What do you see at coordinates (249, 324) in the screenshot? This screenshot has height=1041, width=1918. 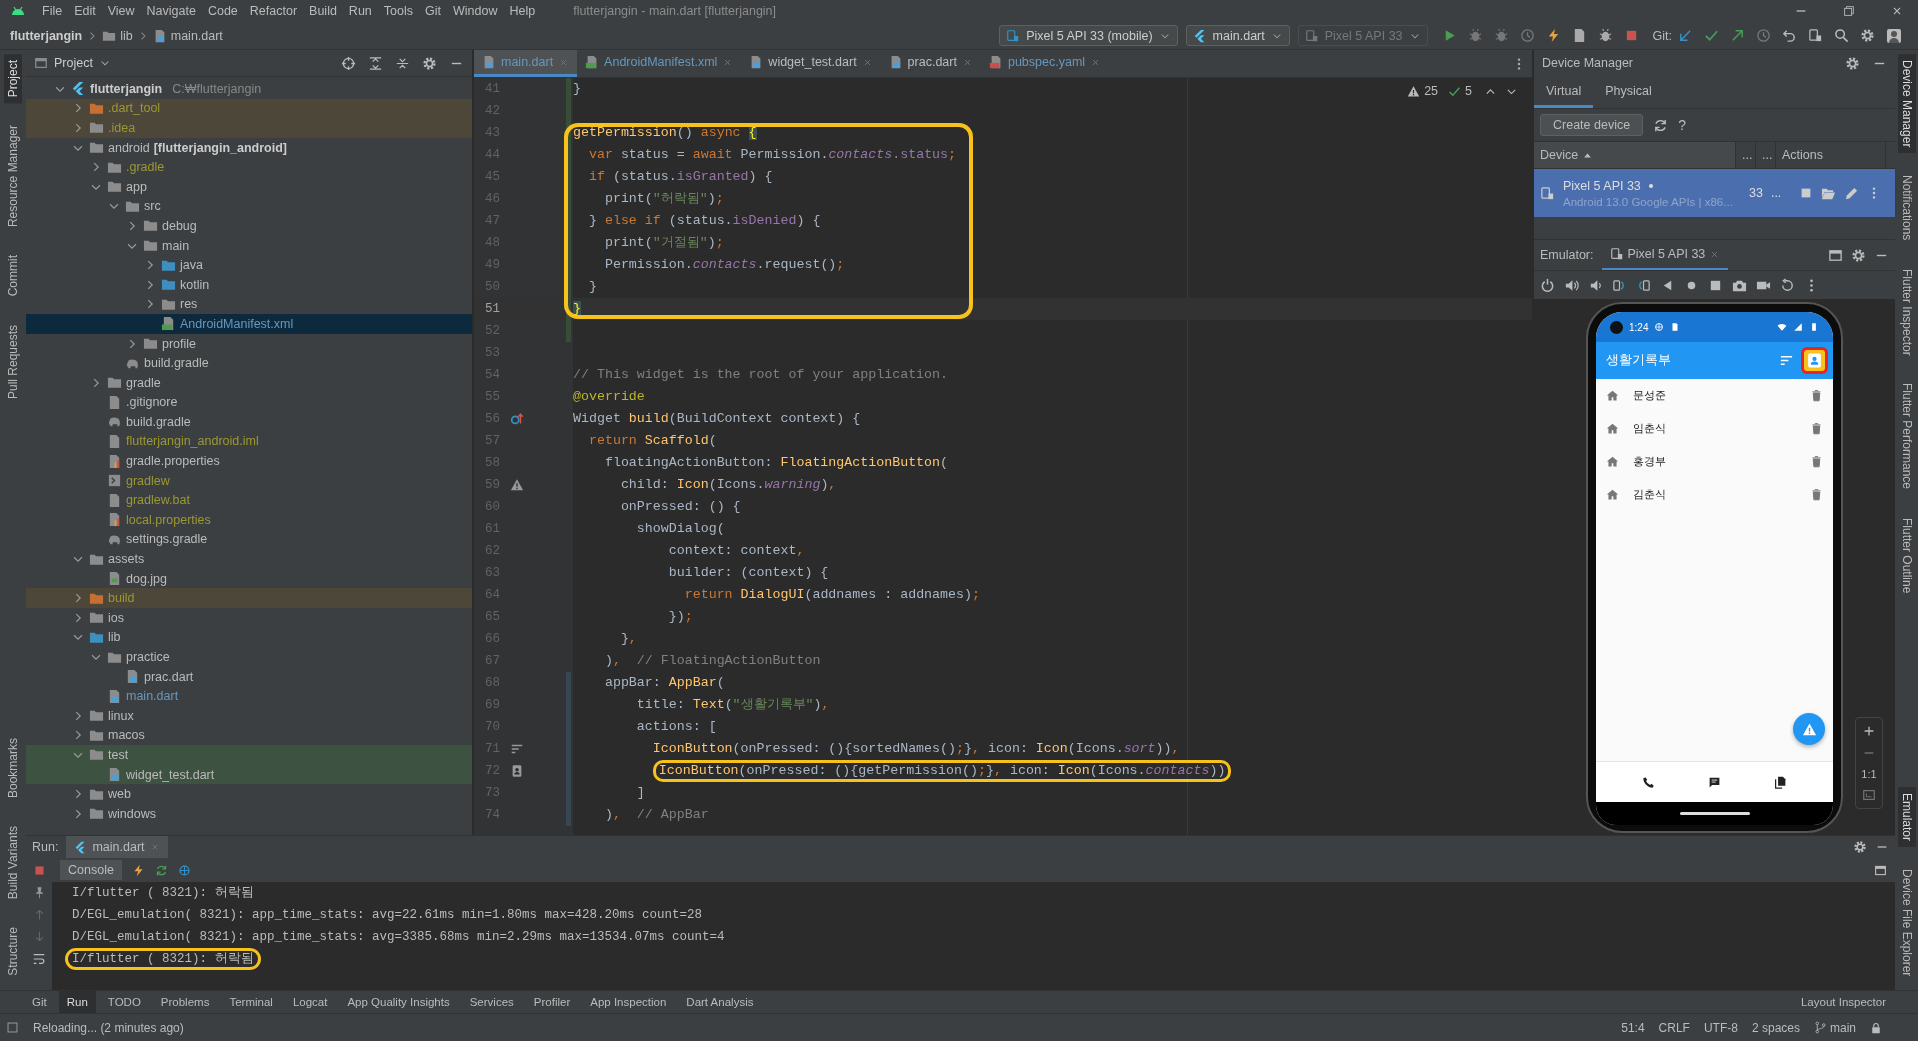 I see `tree-row: AndroidManifest.xml` at bounding box center [249, 324].